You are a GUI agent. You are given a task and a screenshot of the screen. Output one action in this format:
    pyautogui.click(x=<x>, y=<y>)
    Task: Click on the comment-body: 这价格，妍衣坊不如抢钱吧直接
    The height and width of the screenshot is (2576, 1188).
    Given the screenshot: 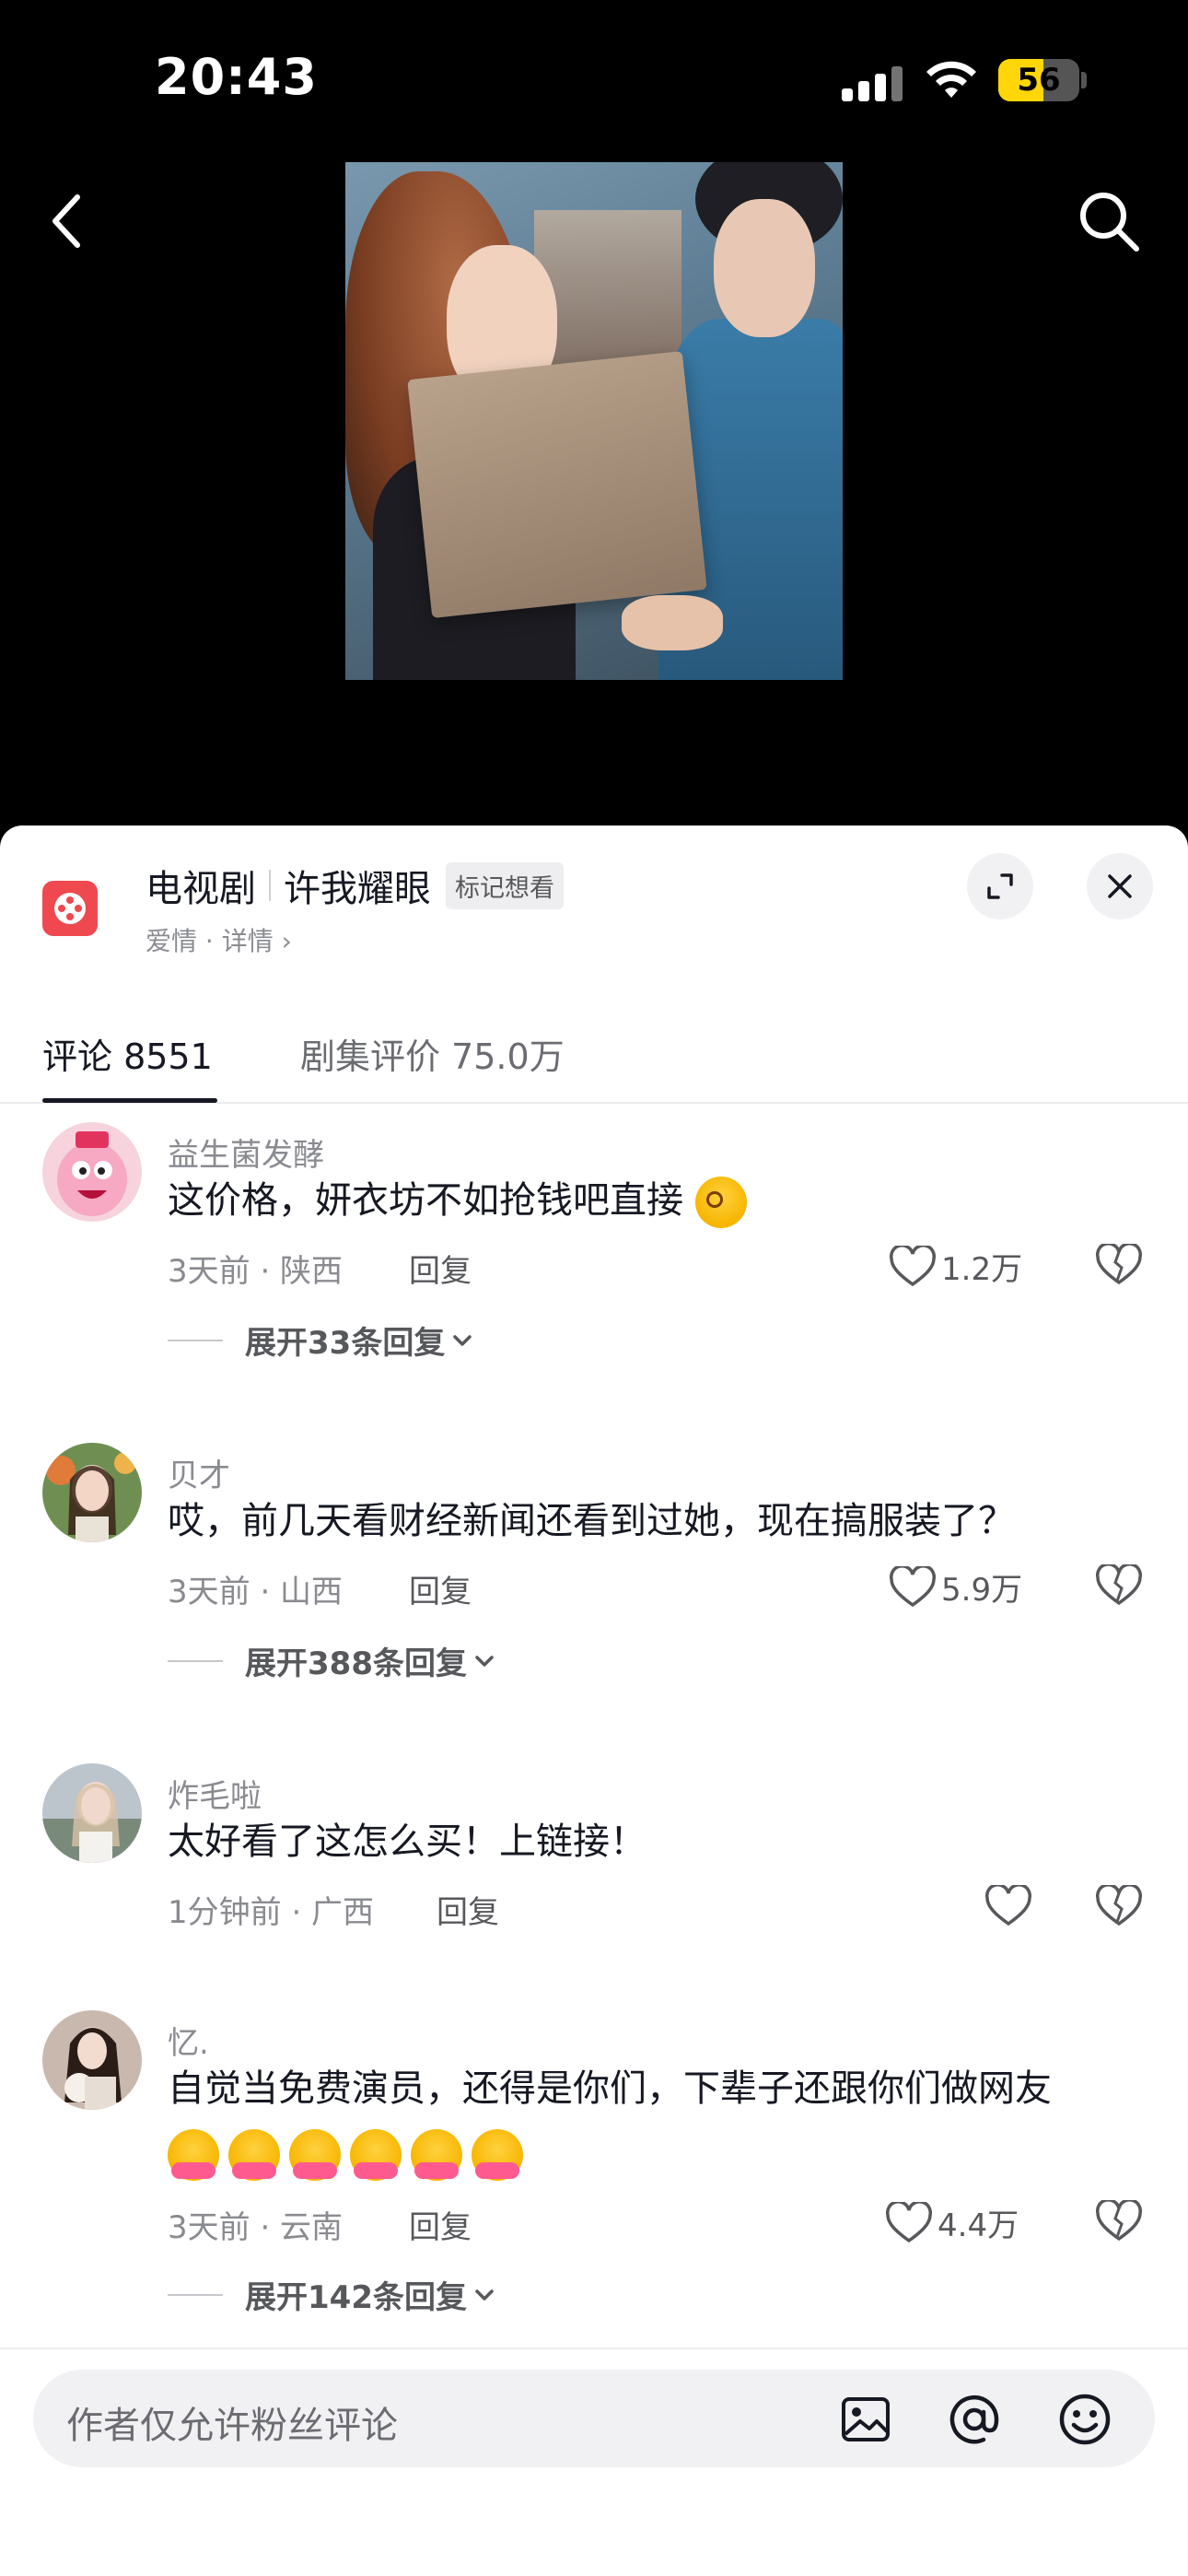 What is the action you would take?
    pyautogui.click(x=425, y=1200)
    